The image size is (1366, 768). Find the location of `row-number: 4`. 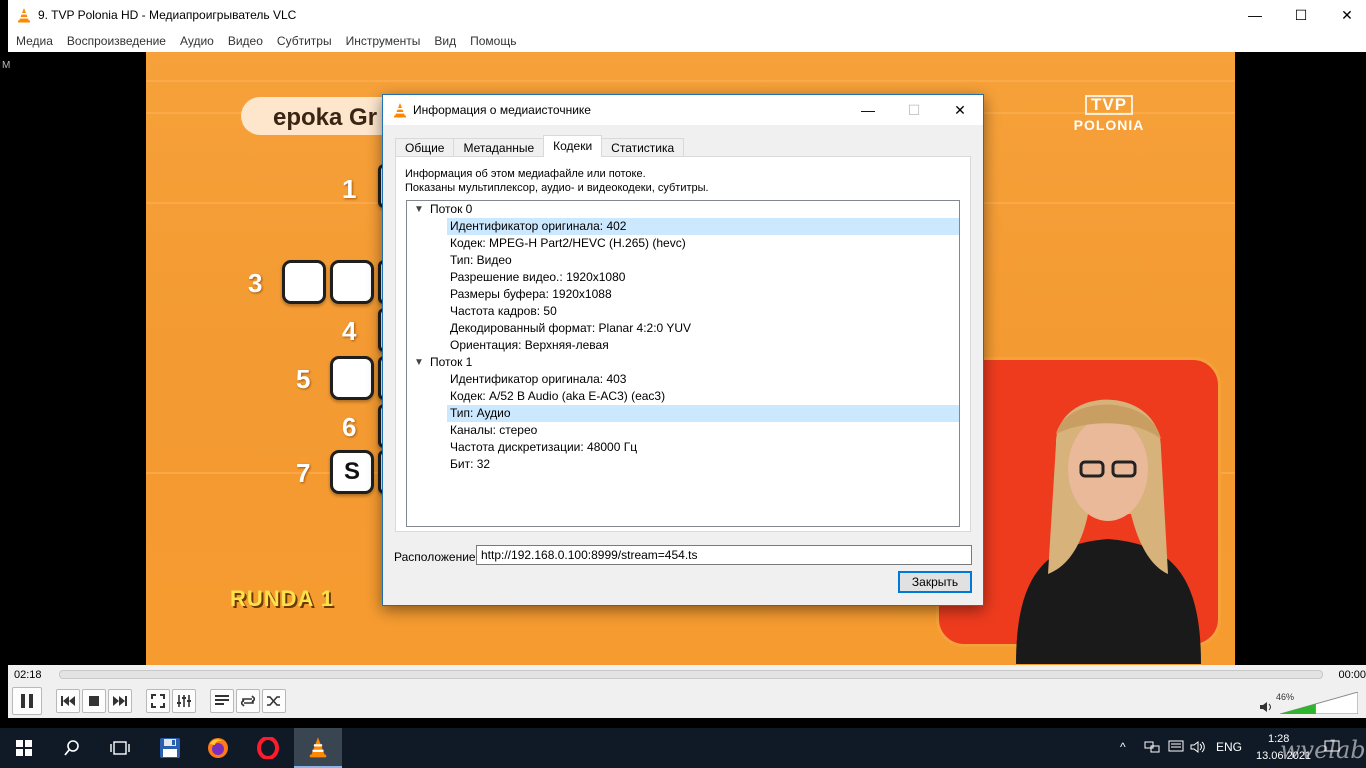

row-number: 4 is located at coordinates (349, 331).